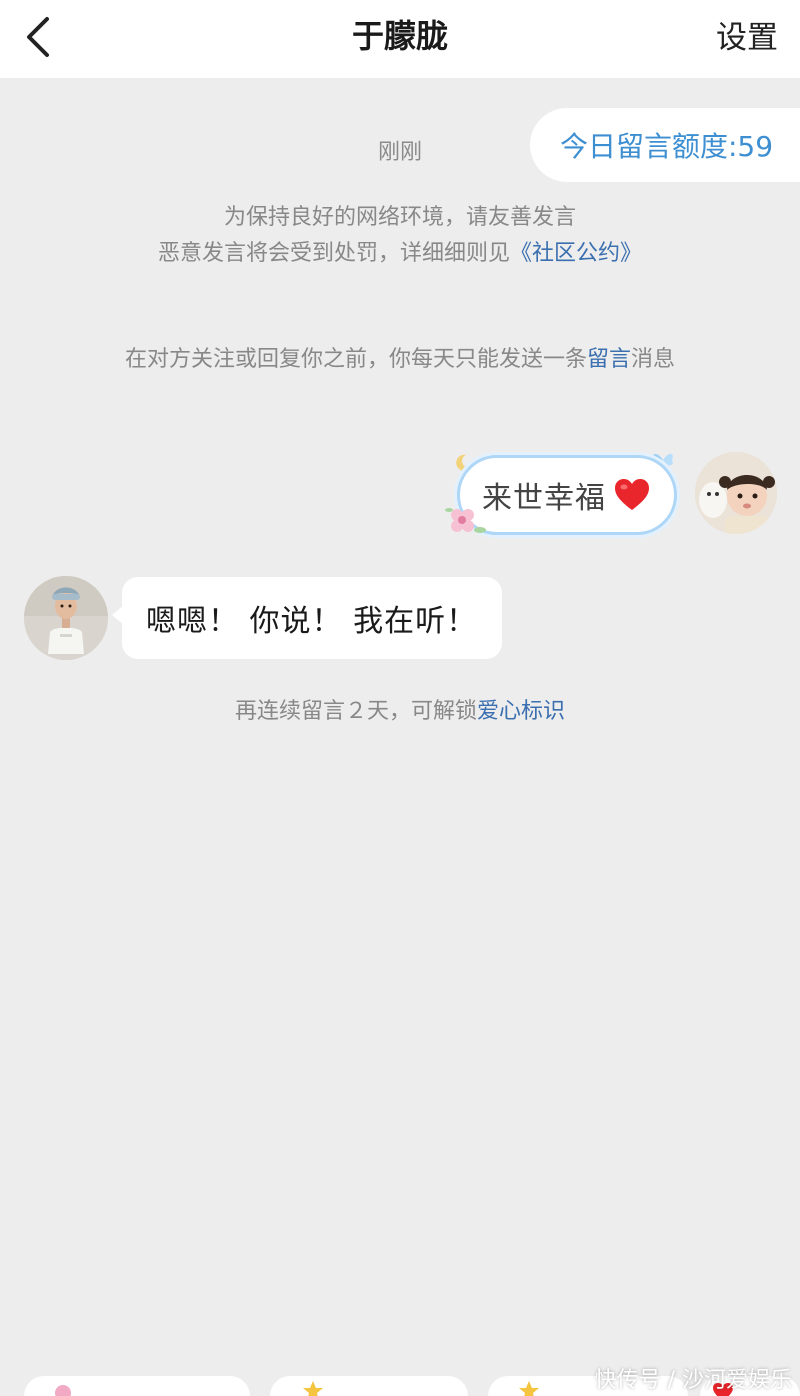  I want to click on top-navigation-bar: 于朦胧 设置, so click(400, 39).